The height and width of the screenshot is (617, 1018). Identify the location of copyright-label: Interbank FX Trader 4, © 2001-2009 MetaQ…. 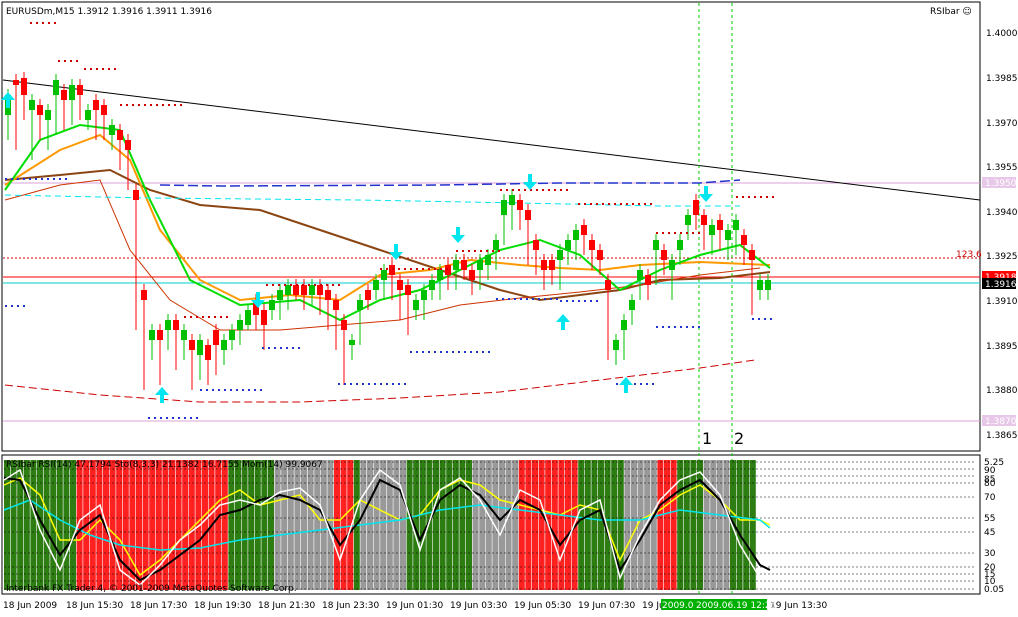
(151, 589).